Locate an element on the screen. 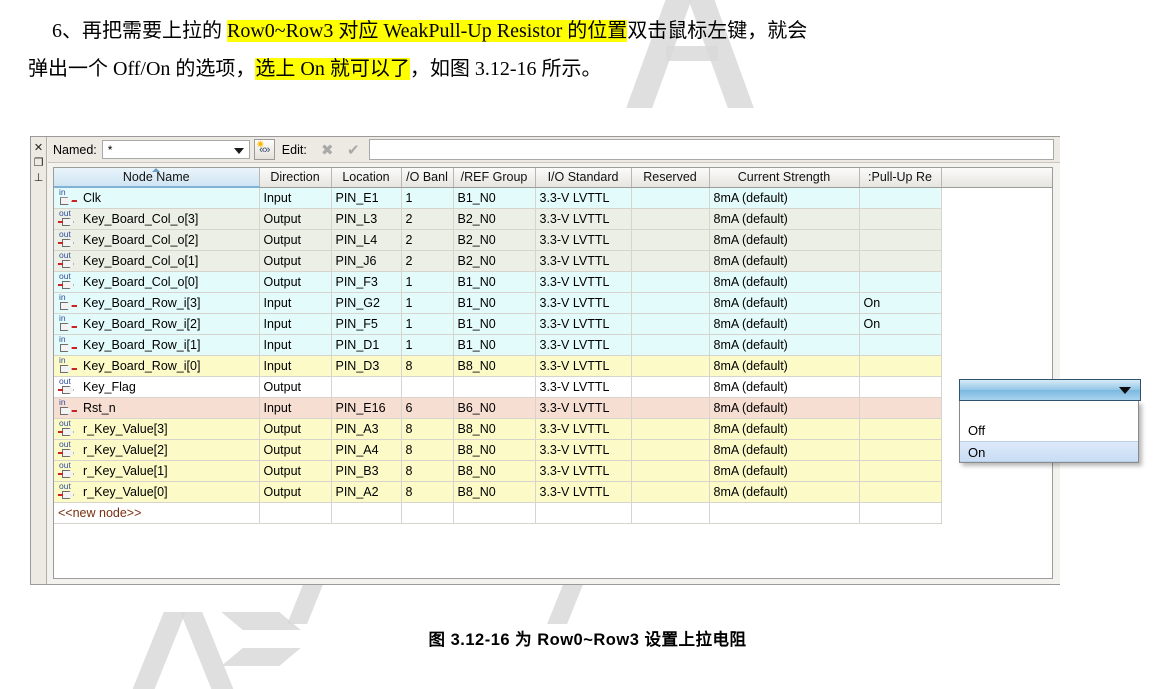  apply-filter-button: ✷ «» is located at coordinates (264, 149).